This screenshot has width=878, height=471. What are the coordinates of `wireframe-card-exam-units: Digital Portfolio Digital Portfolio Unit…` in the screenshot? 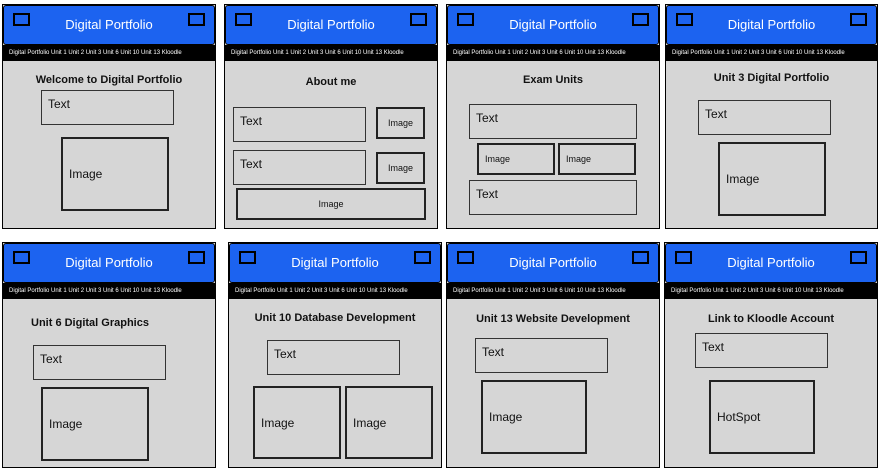 It's located at (553, 116).